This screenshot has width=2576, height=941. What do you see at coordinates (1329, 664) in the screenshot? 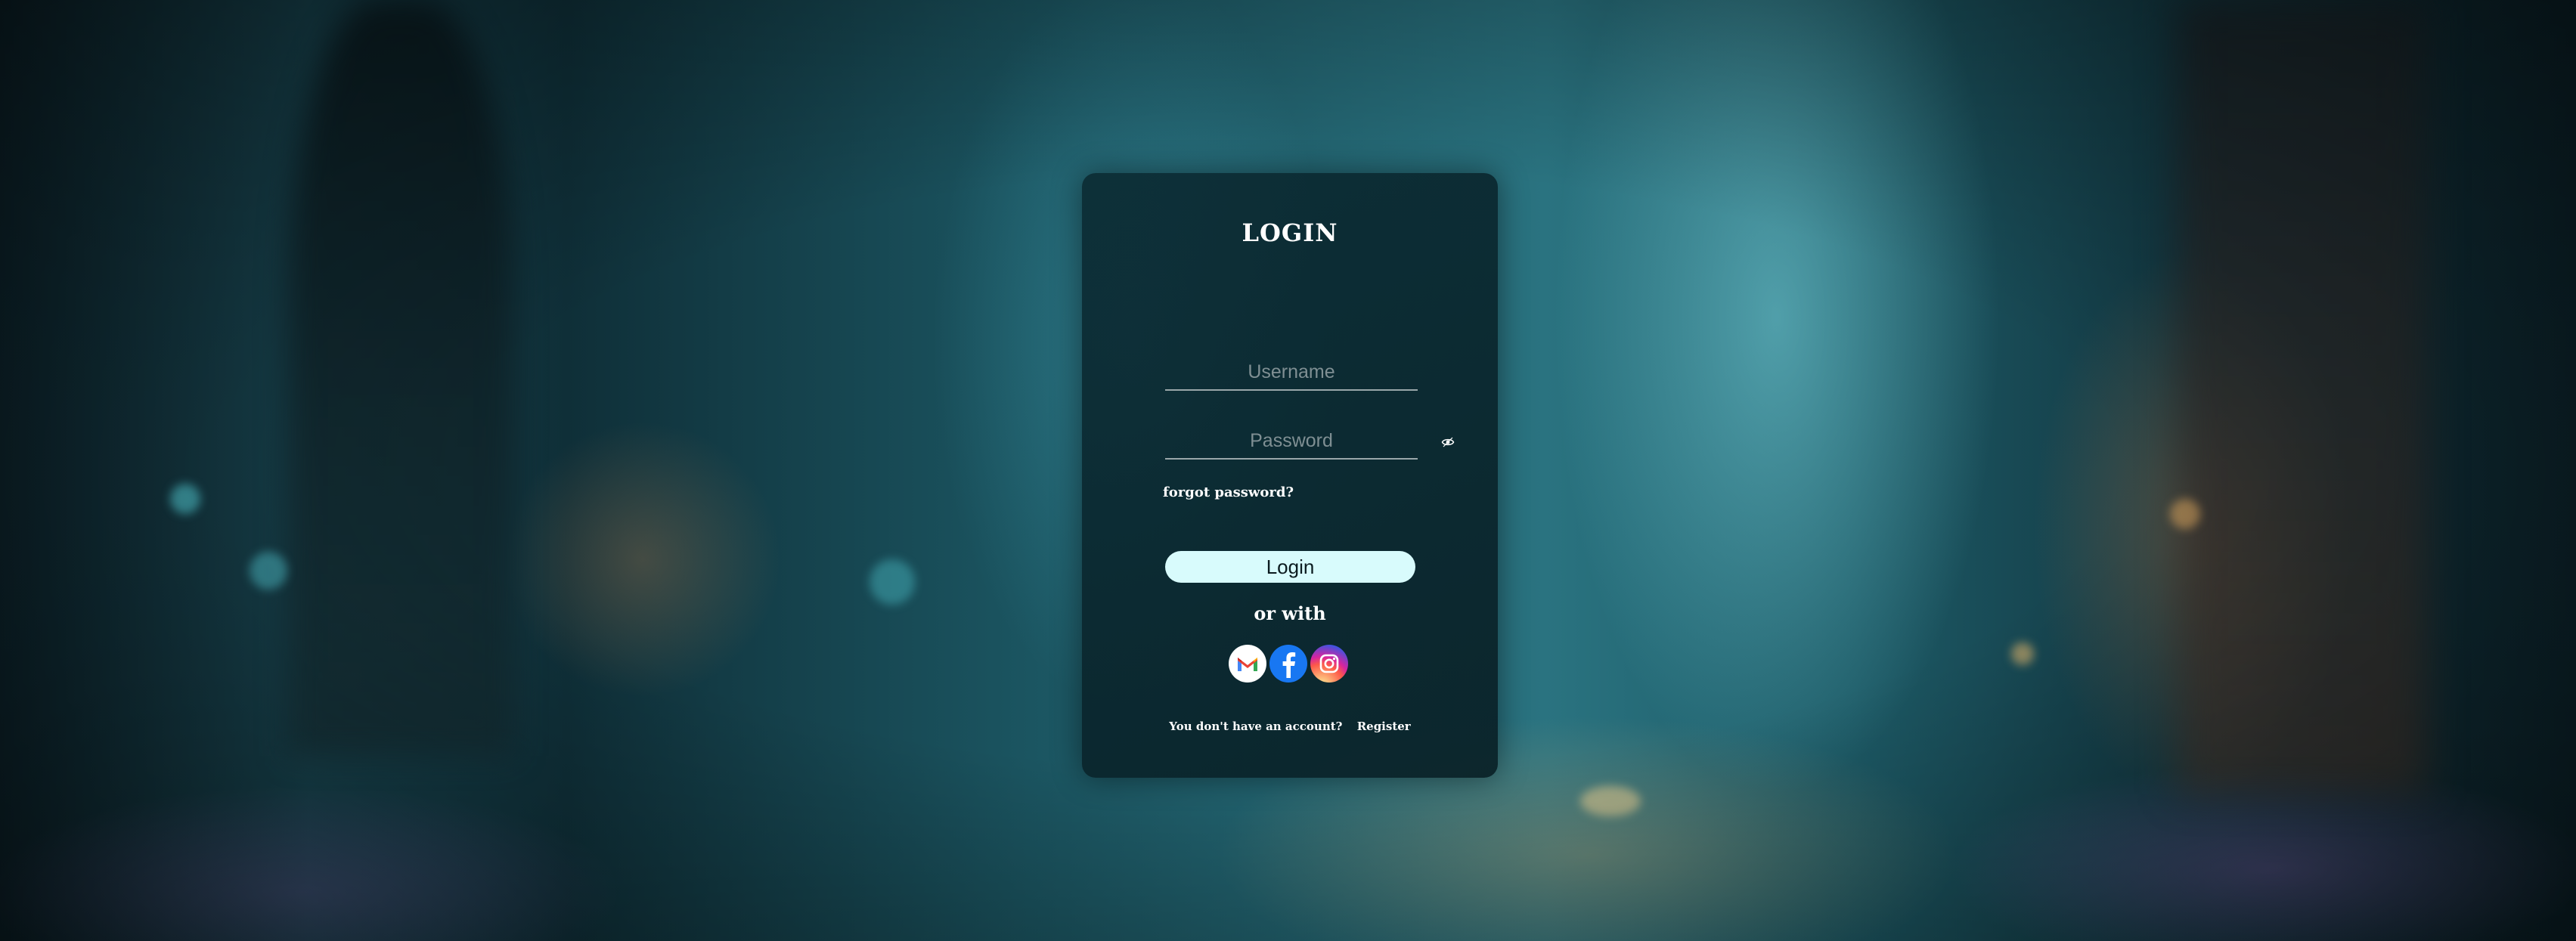
I see `instagram-icon` at bounding box center [1329, 664].